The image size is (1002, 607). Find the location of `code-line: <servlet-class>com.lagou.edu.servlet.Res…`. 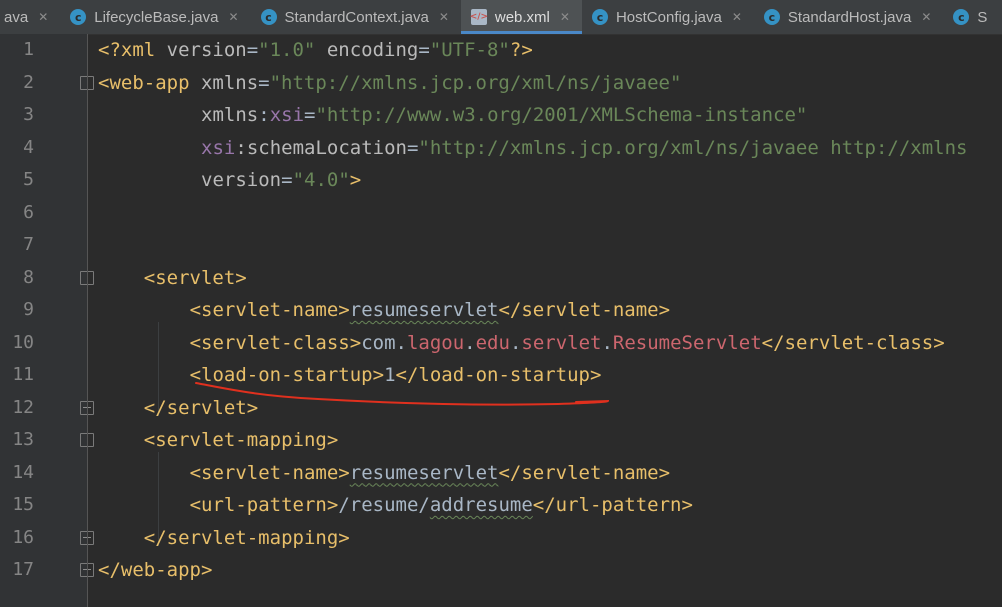

code-line: <servlet-class>com.lagou.edu.servlet.Res… is located at coordinates (567, 343).